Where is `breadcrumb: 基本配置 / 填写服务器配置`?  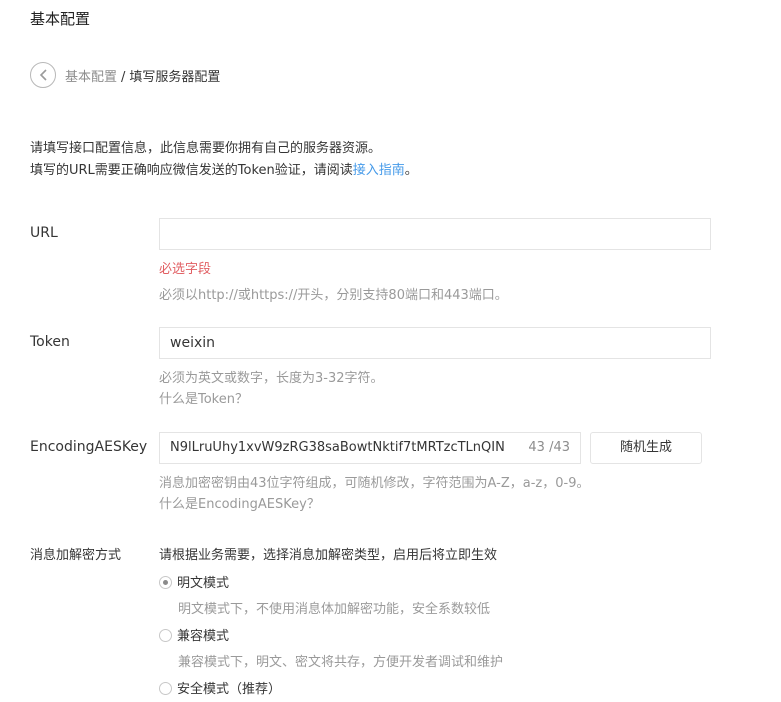 breadcrumb: 基本配置 / 填写服务器配置 is located at coordinates (142, 75).